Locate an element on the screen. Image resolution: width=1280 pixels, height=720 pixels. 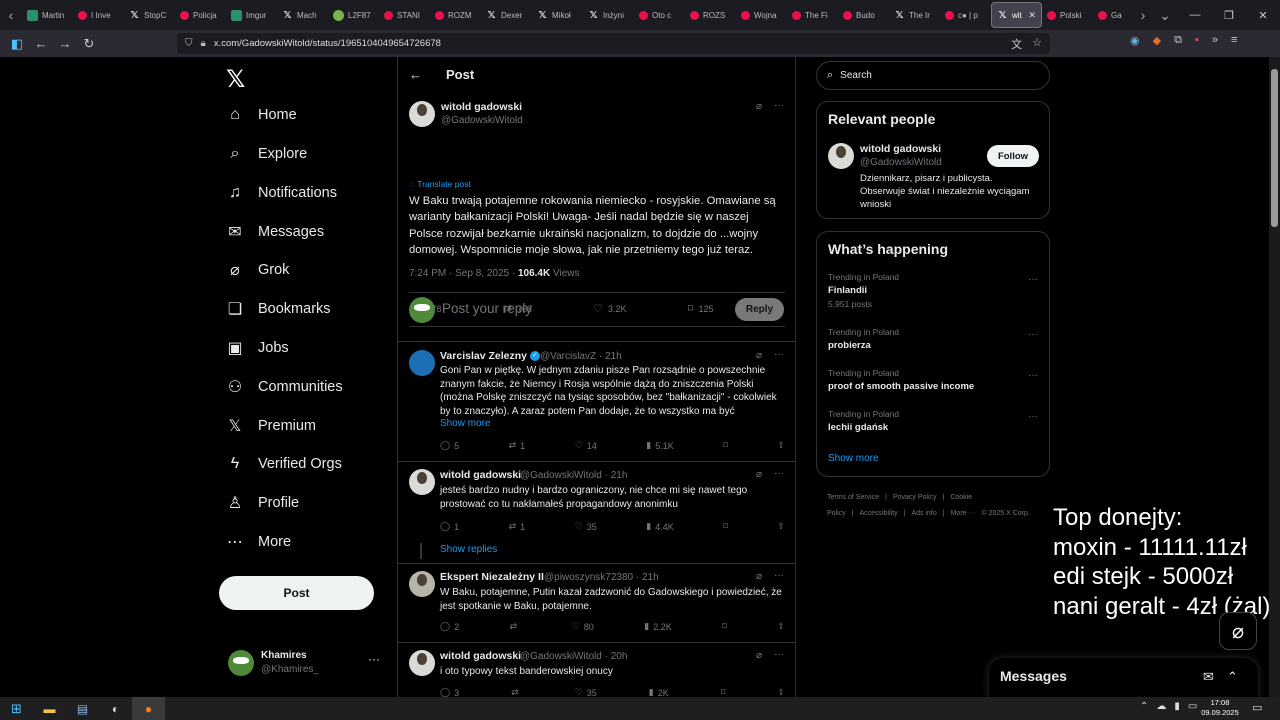
system-clock: 17:08 09.09.2025 is located at coordinates (1220, 708).